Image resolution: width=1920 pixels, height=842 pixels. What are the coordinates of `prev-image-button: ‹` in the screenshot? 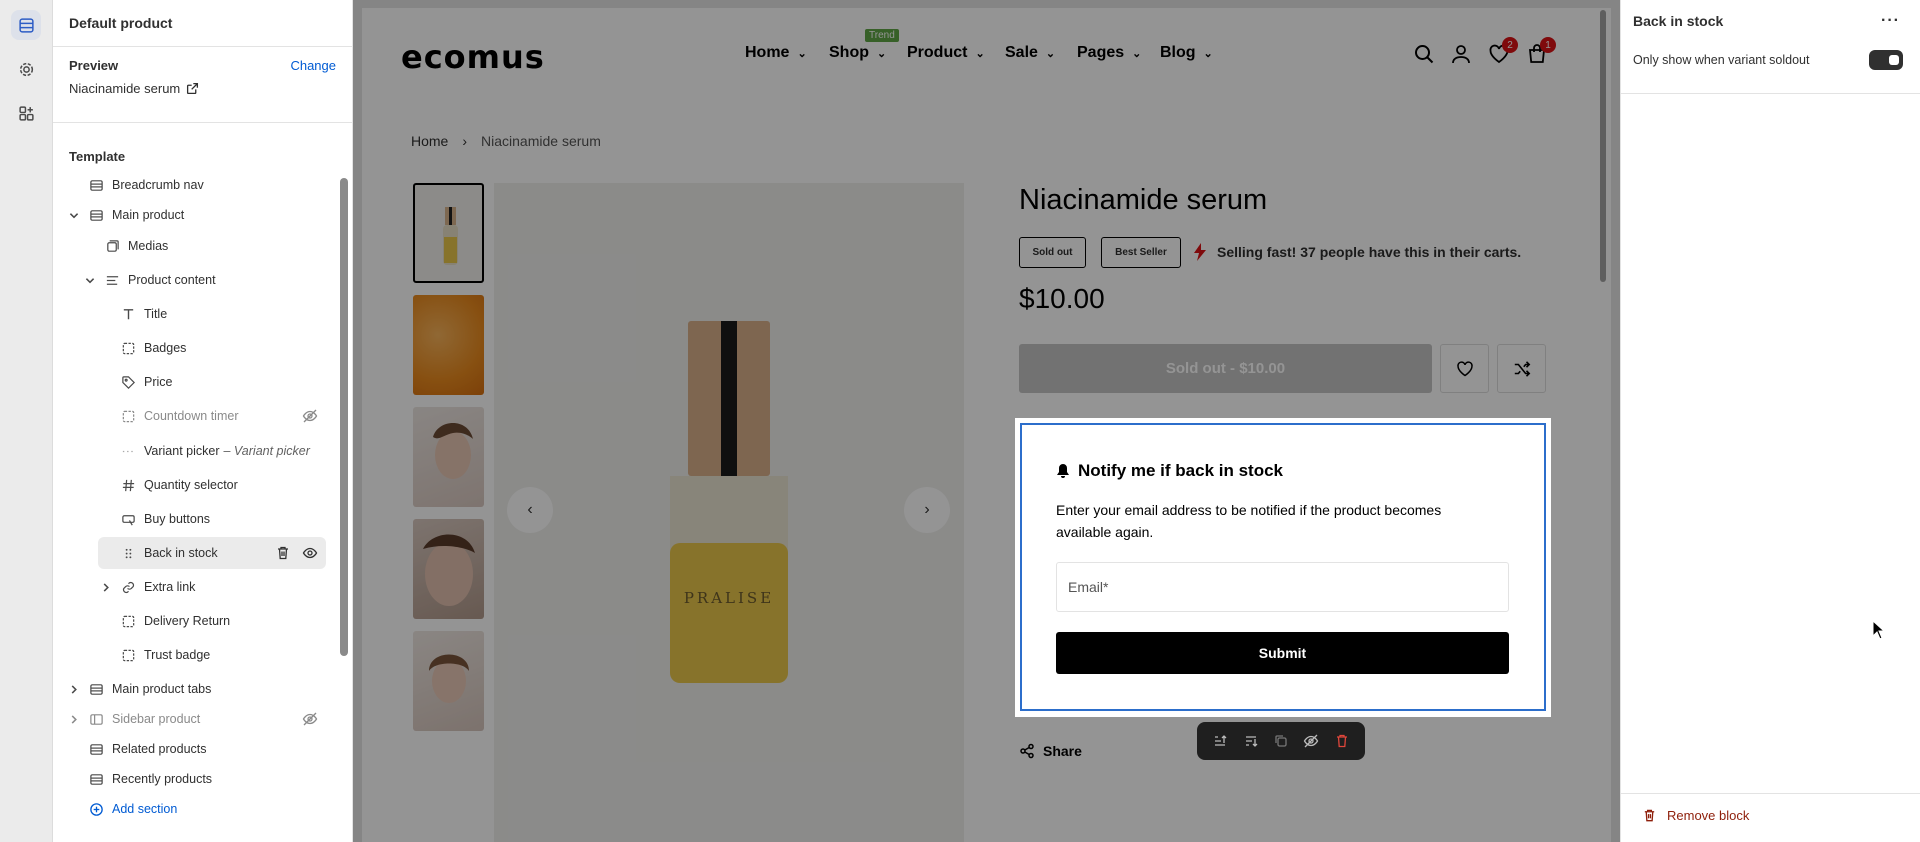 It's located at (530, 510).